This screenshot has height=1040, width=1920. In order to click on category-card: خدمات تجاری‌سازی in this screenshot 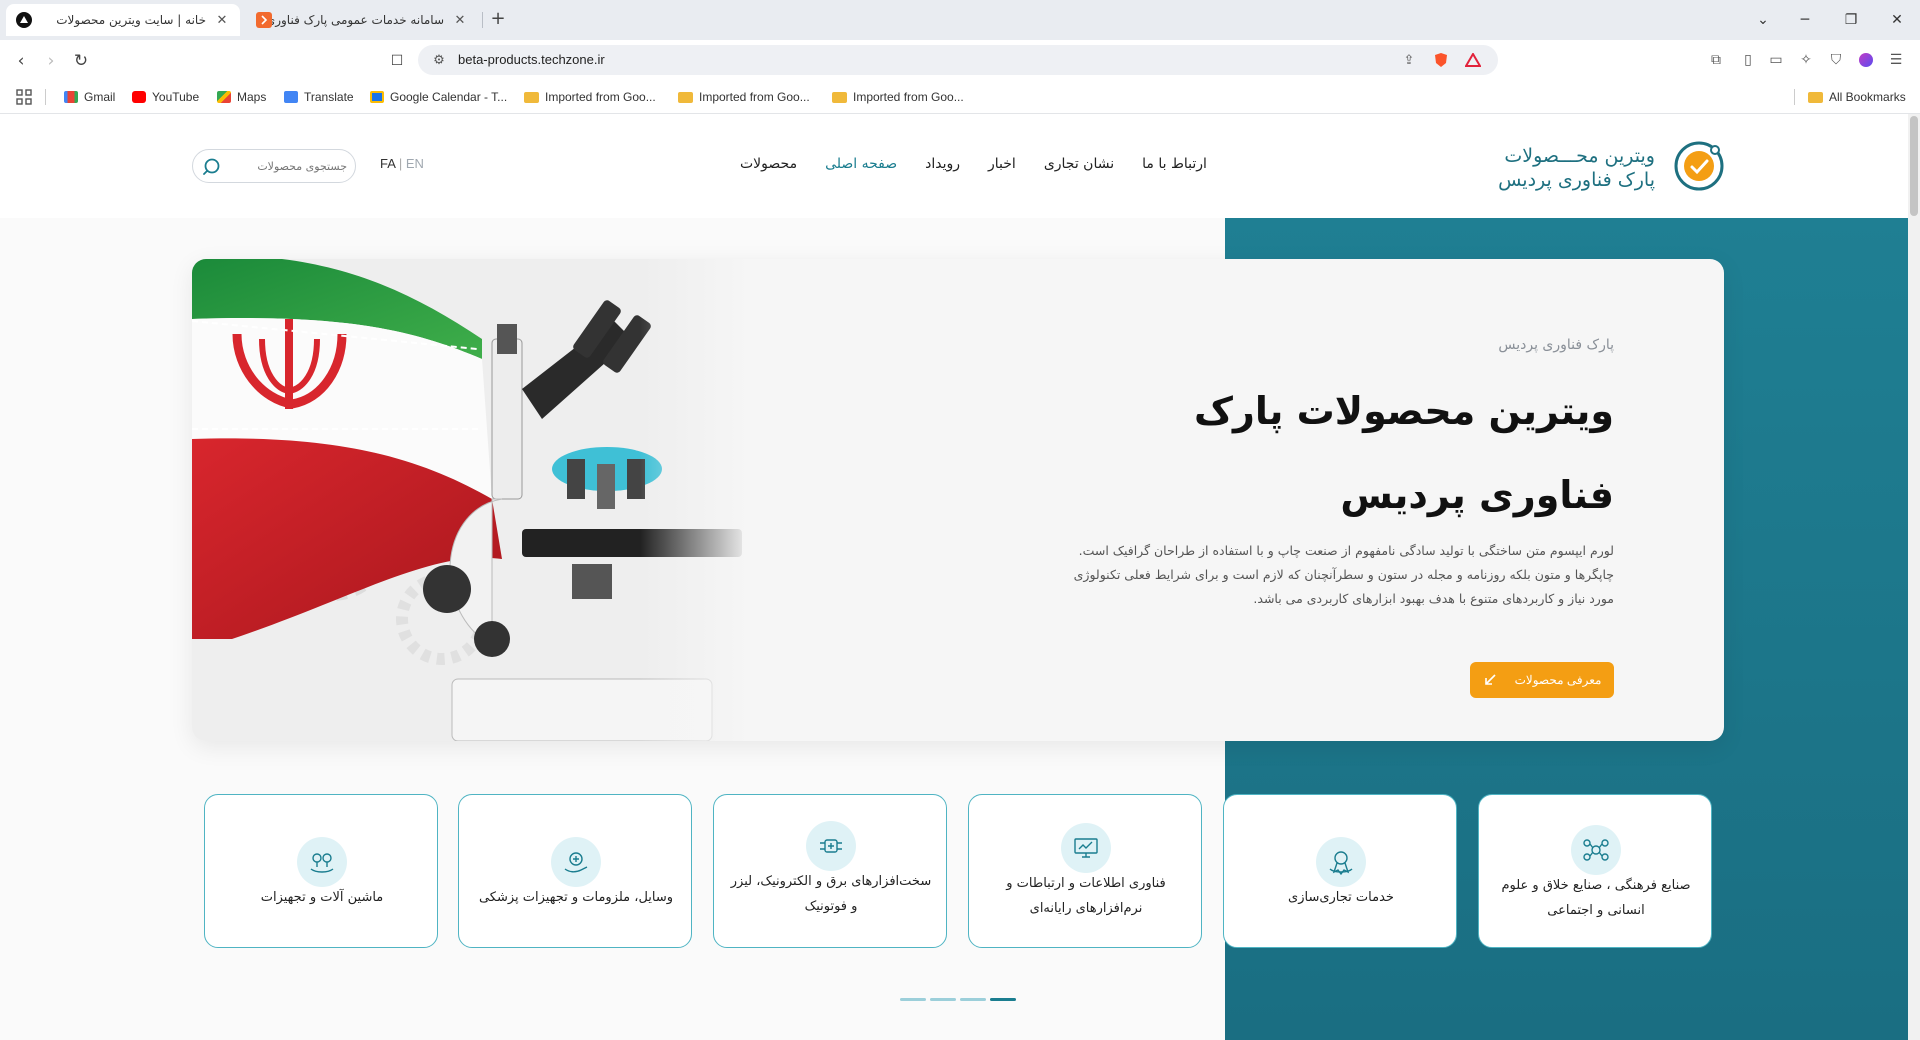, I will do `click(1340, 871)`.